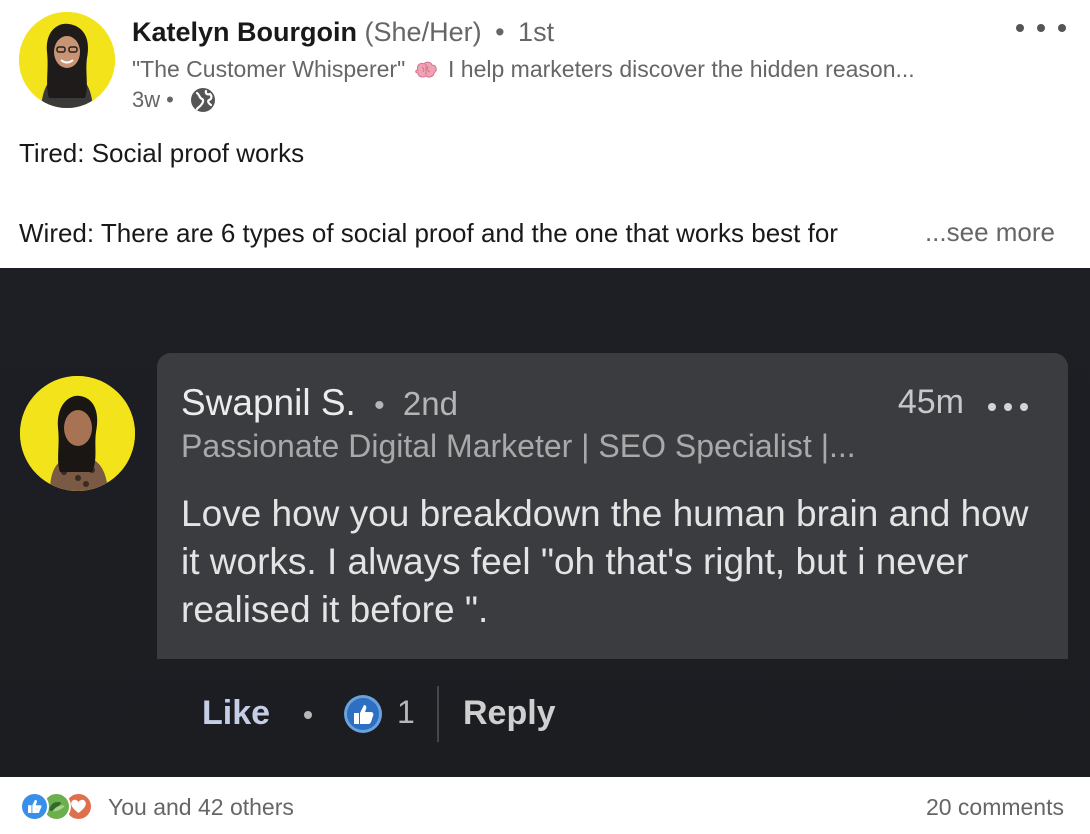 This screenshot has width=1090, height=834. I want to click on connection-degree: 1st, so click(536, 32).